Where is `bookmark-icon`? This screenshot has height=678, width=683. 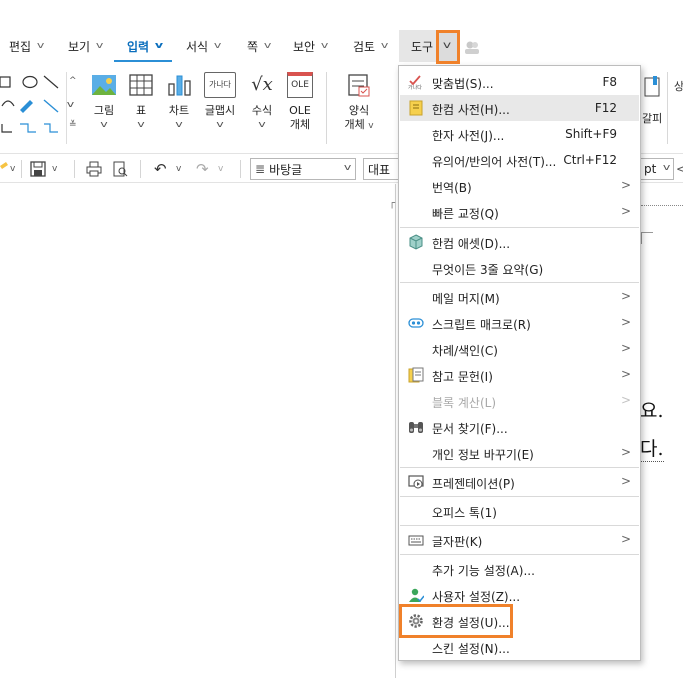 bookmark-icon is located at coordinates (652, 87).